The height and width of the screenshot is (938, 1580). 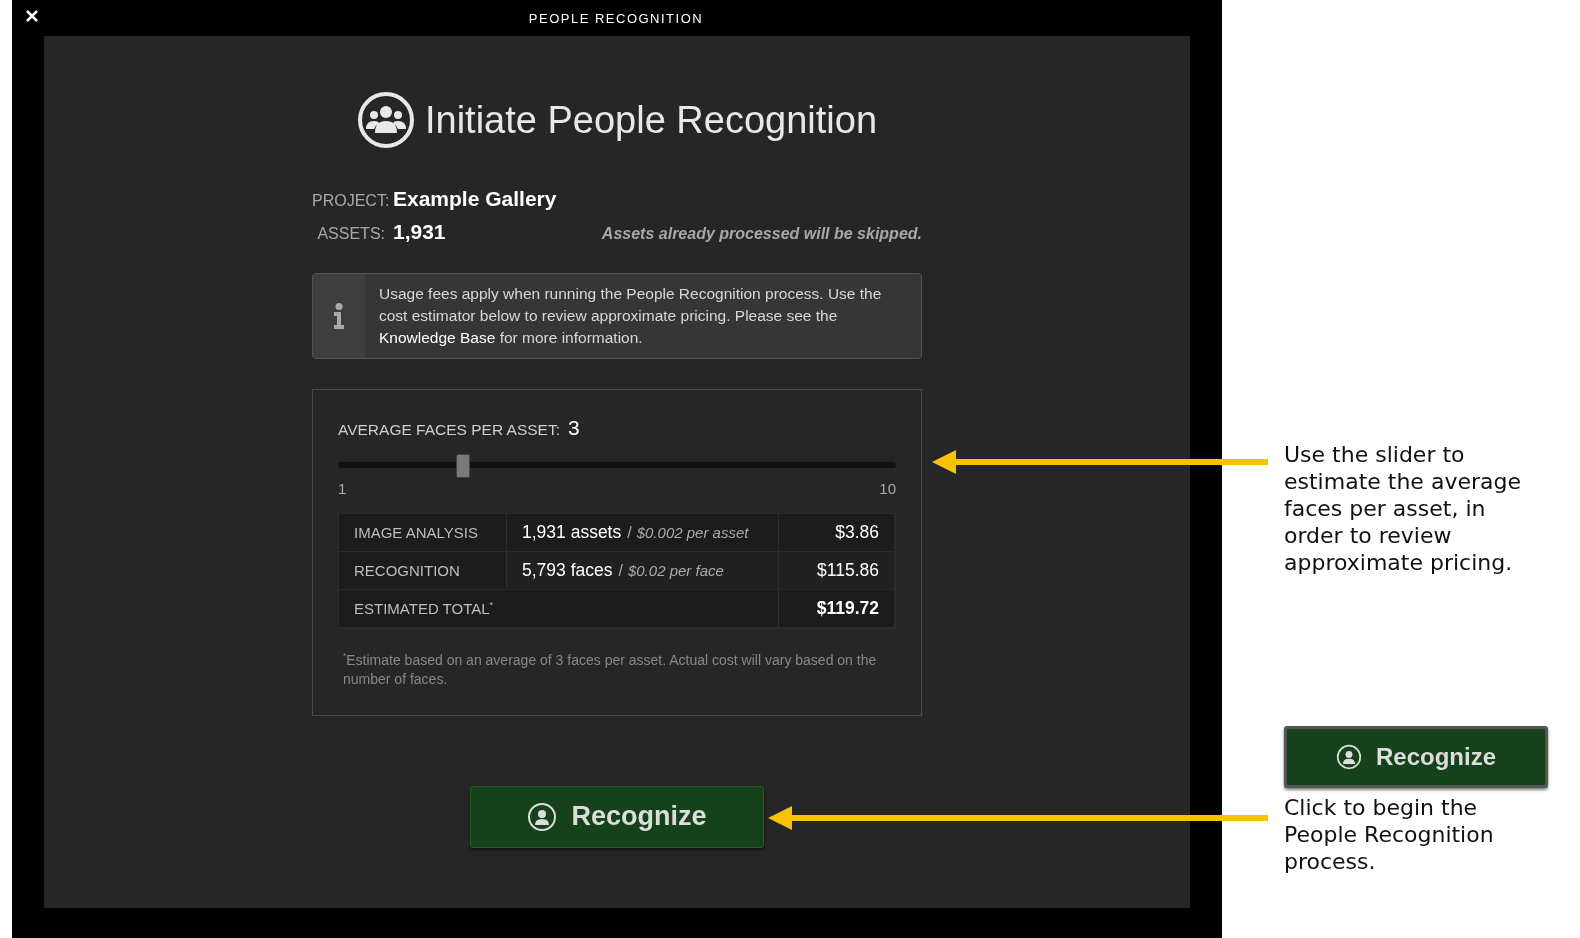 I want to click on faces-label: AVERAGE FACES PER ASSET:, so click(x=449, y=430).